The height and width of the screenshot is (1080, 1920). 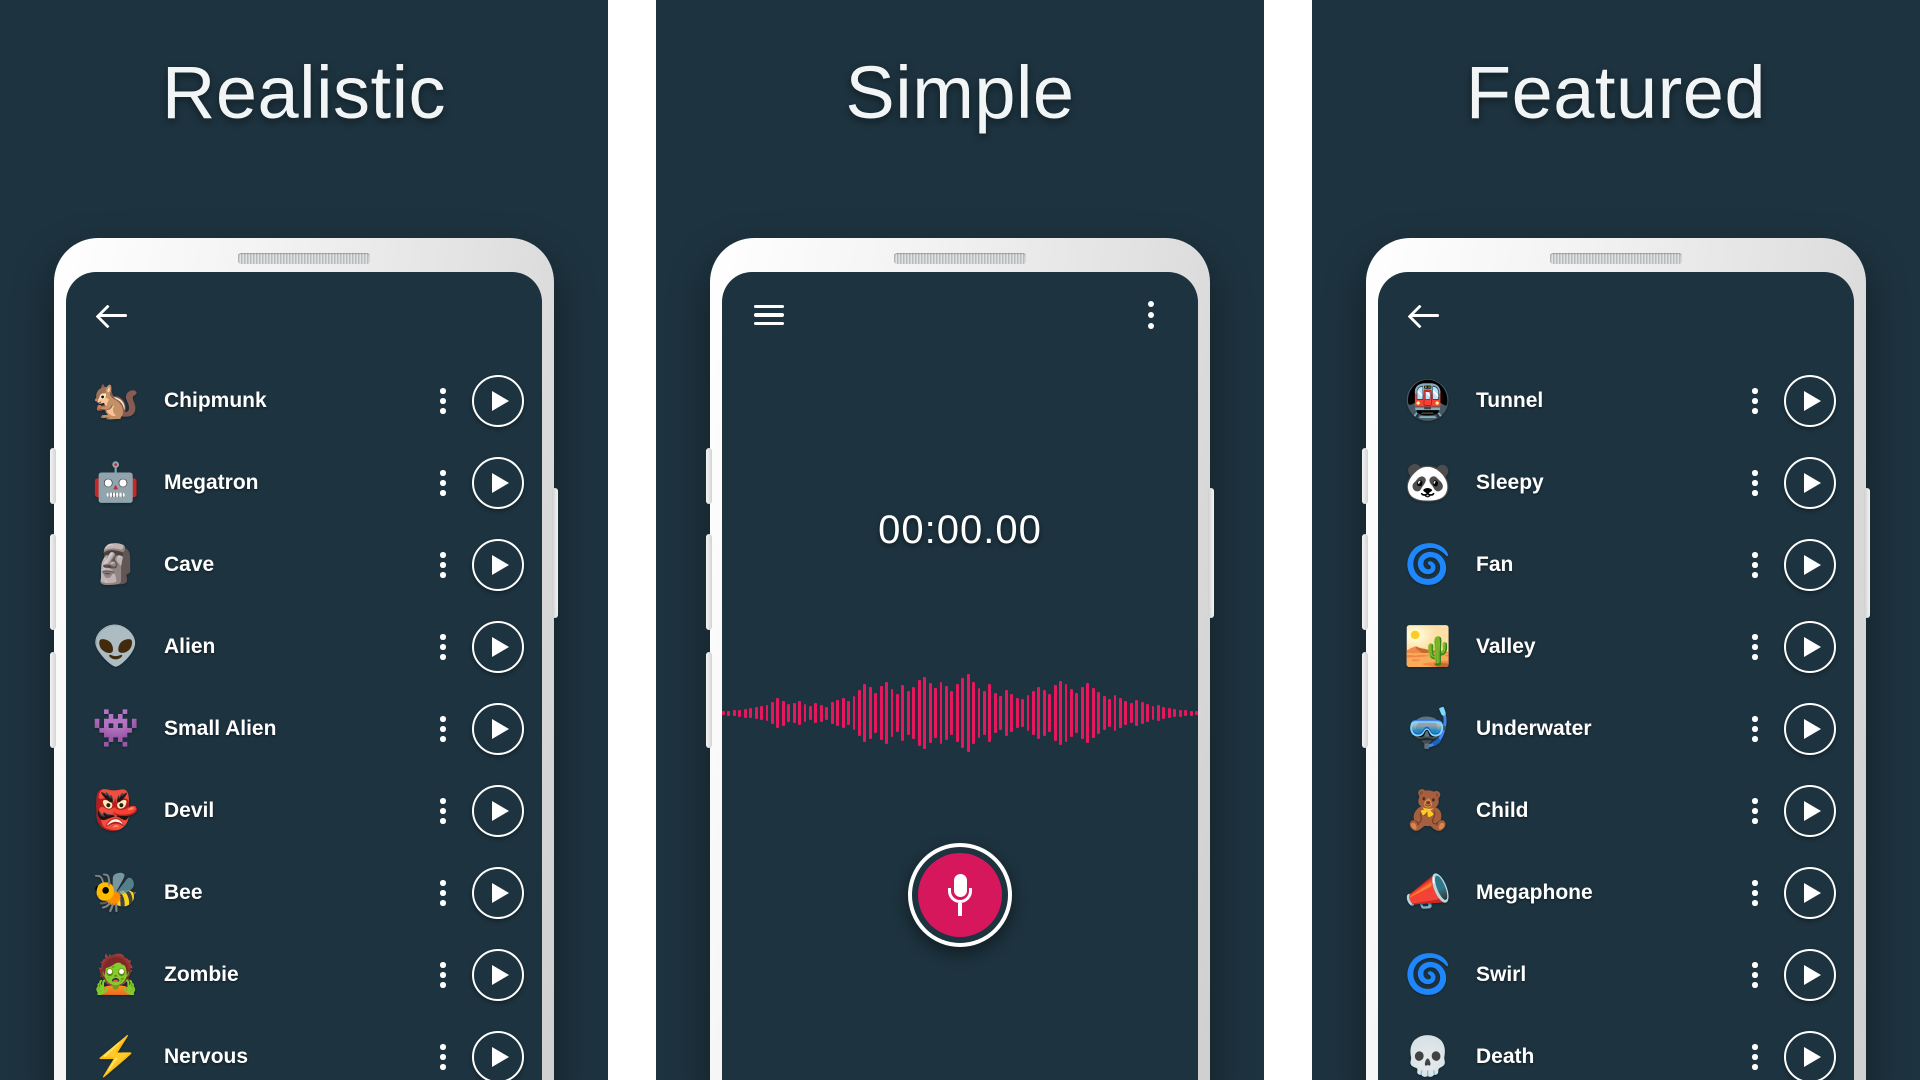 What do you see at coordinates (304, 647) in the screenshot?
I see `list-item: 👽 Alien` at bounding box center [304, 647].